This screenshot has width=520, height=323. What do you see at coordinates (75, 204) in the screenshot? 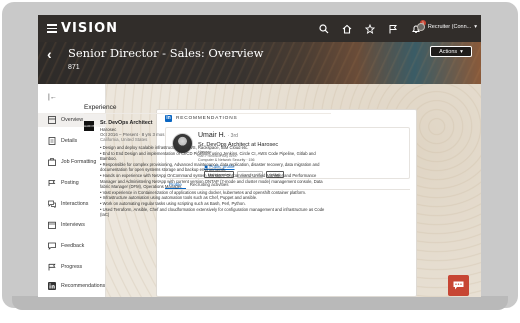
I see `sidebar-item-label: Interactions` at bounding box center [75, 204].